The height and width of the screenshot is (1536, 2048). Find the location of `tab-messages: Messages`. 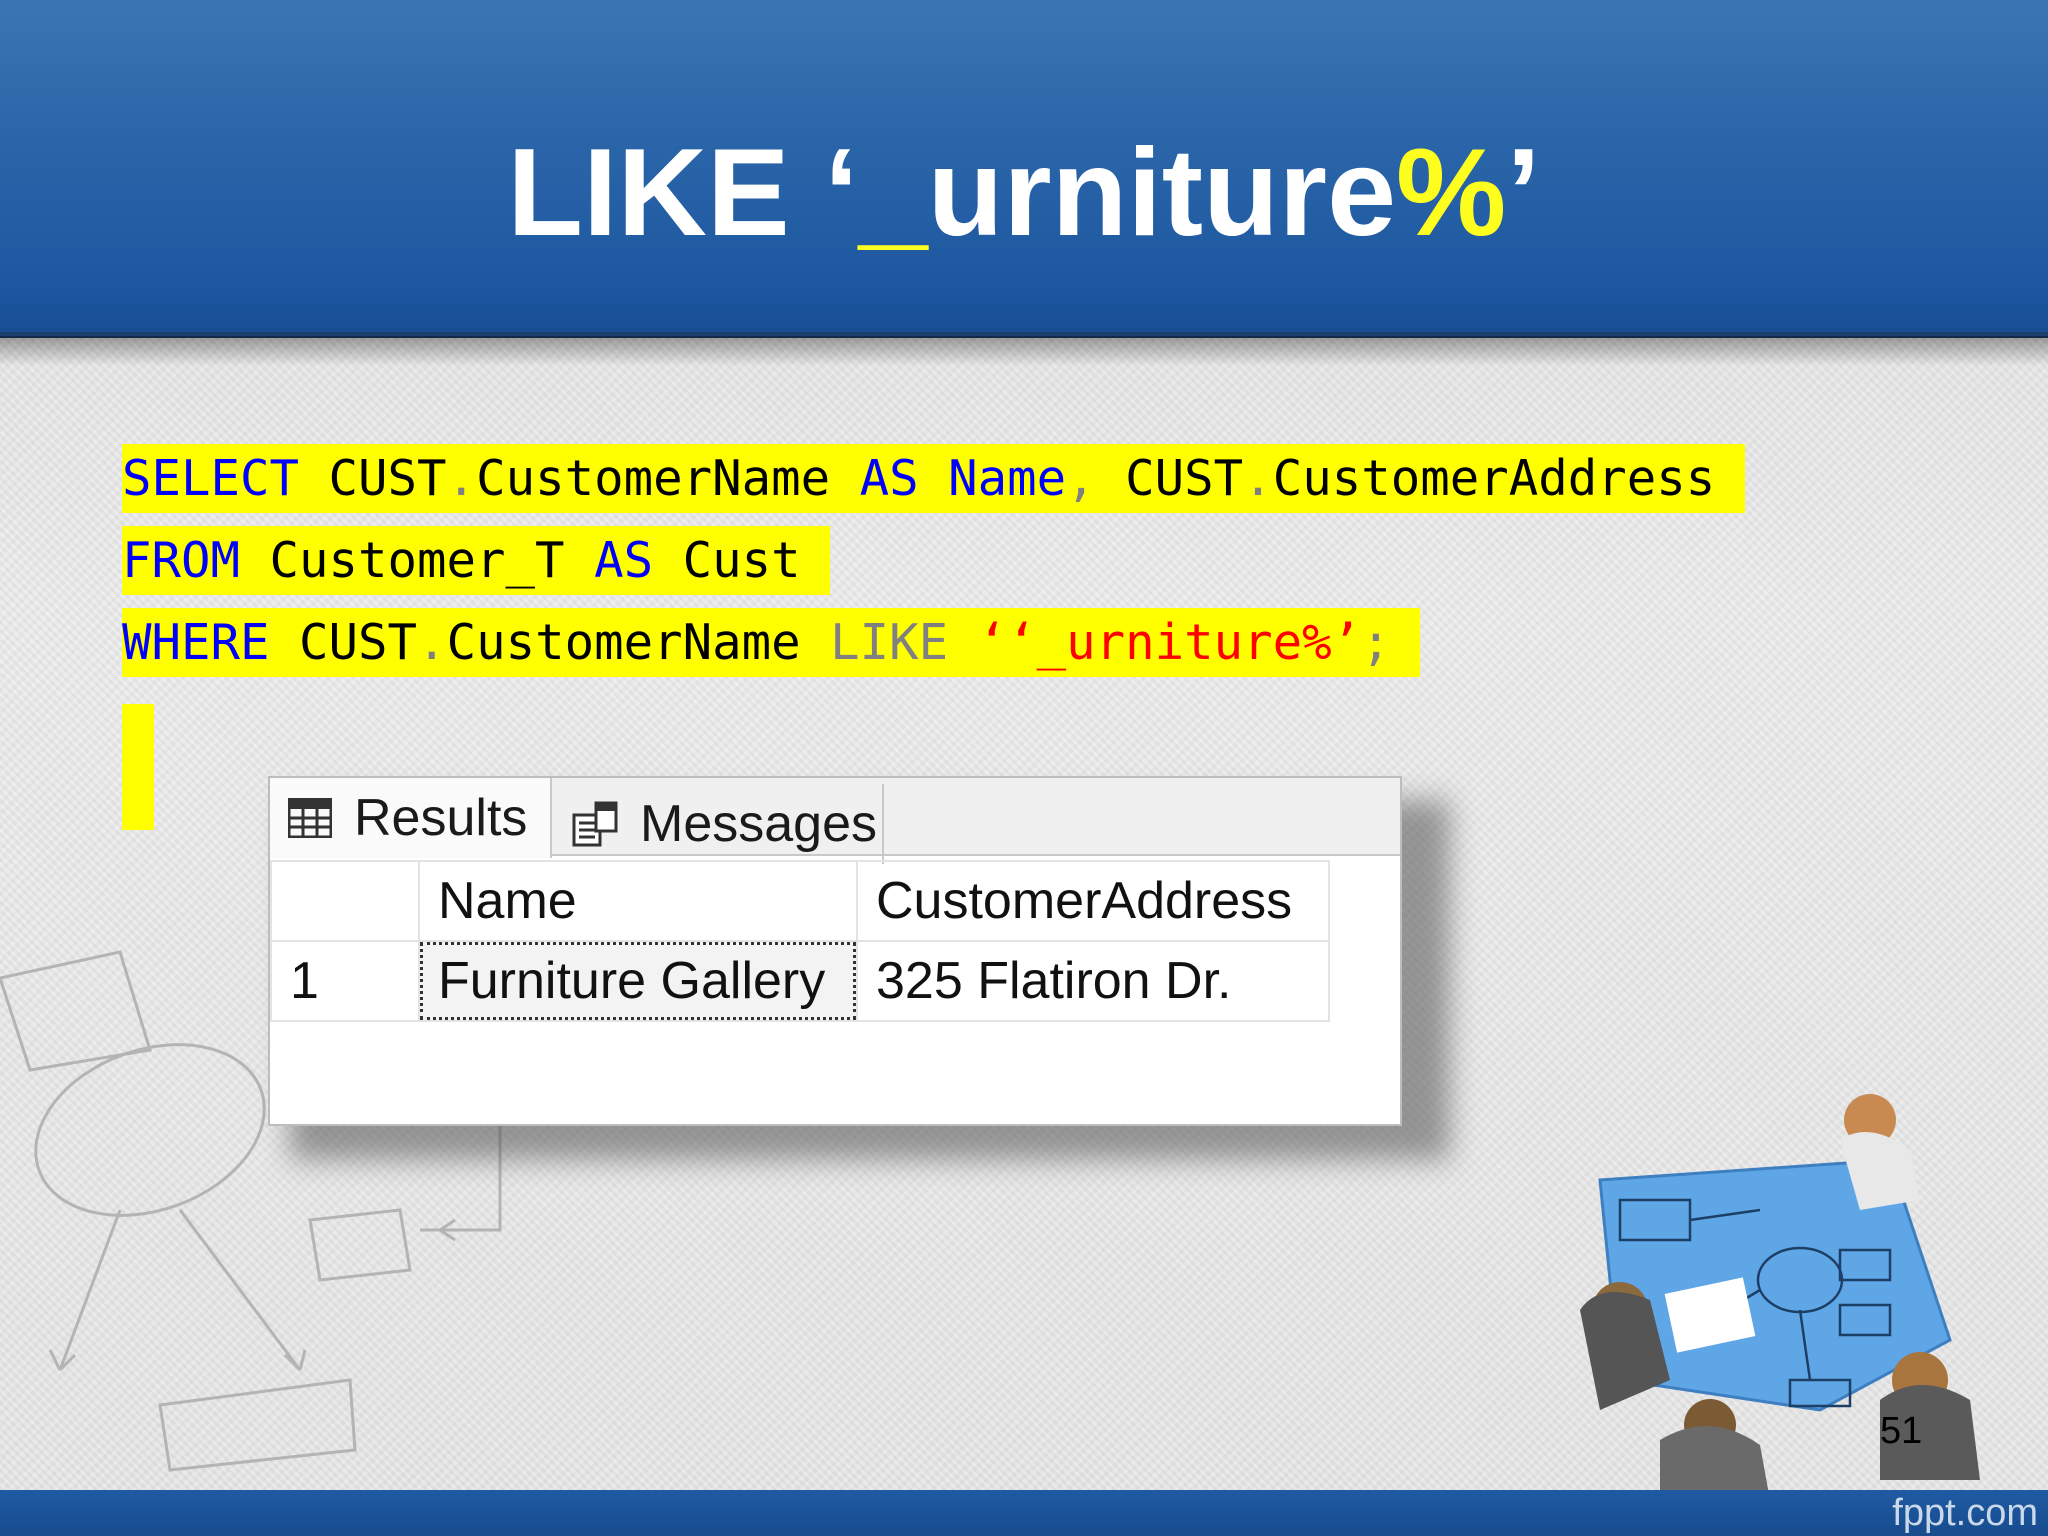

tab-messages: Messages is located at coordinates (719, 824).